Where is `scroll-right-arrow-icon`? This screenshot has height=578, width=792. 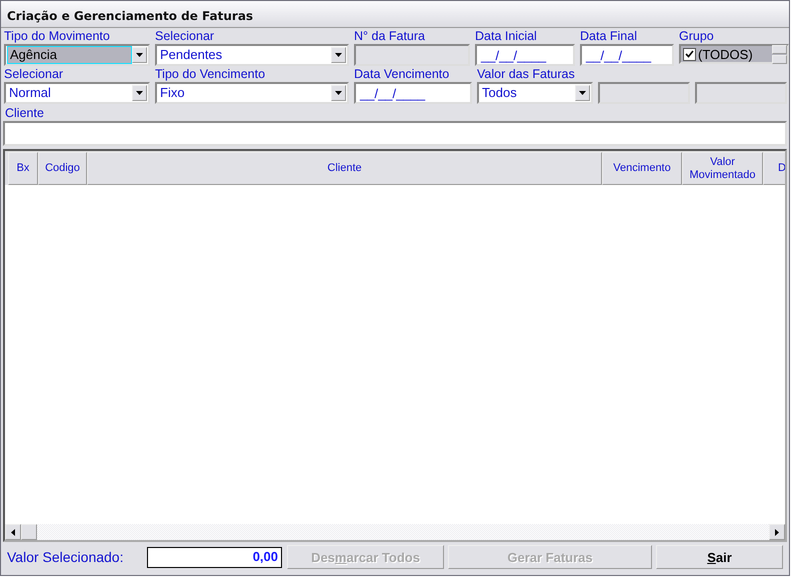
scroll-right-arrow-icon is located at coordinates (777, 532).